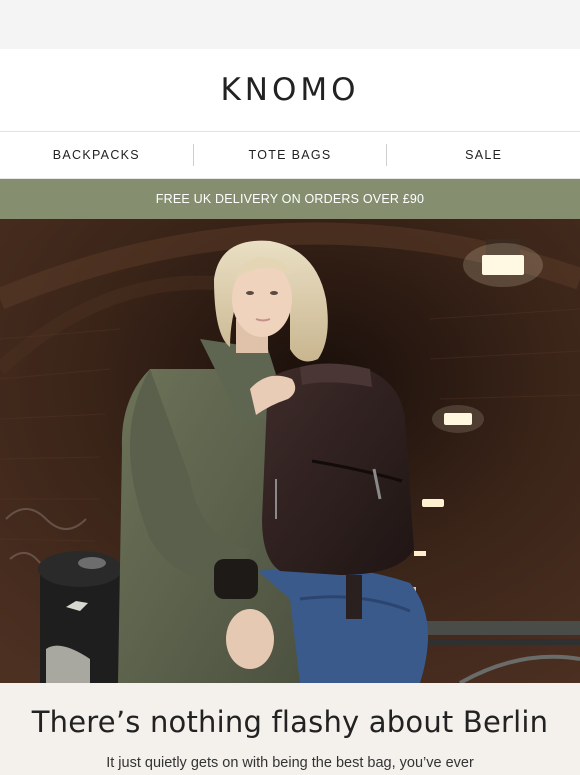 The image size is (580, 775). I want to click on promo-banner: FREE UK DELIVERY ON ORDERS OVER £90, so click(290, 199).